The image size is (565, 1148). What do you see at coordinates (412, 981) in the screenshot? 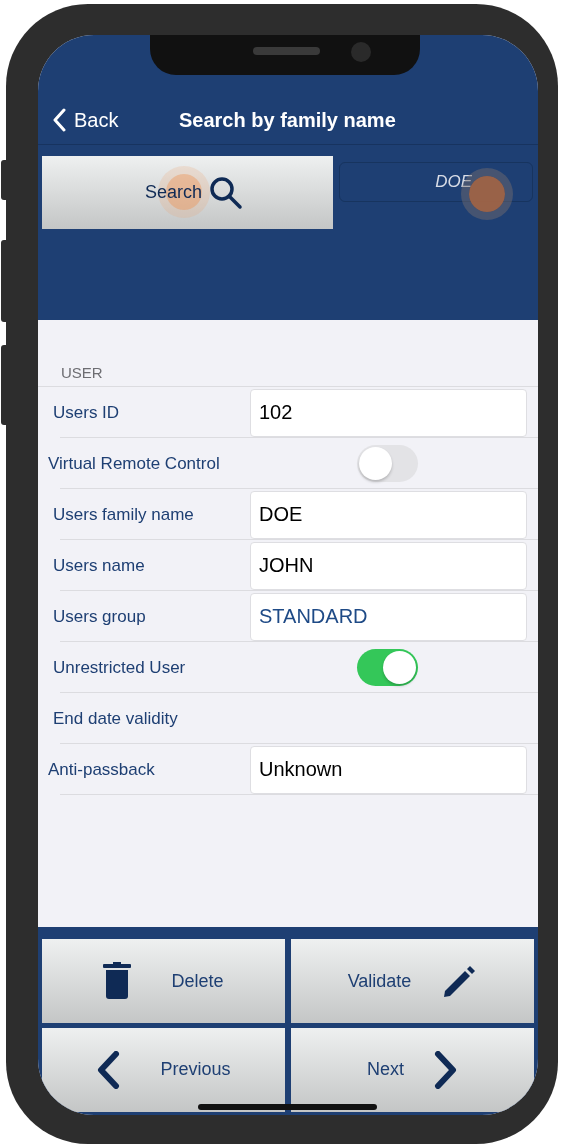
I see `toolbar-button: Validate` at bounding box center [412, 981].